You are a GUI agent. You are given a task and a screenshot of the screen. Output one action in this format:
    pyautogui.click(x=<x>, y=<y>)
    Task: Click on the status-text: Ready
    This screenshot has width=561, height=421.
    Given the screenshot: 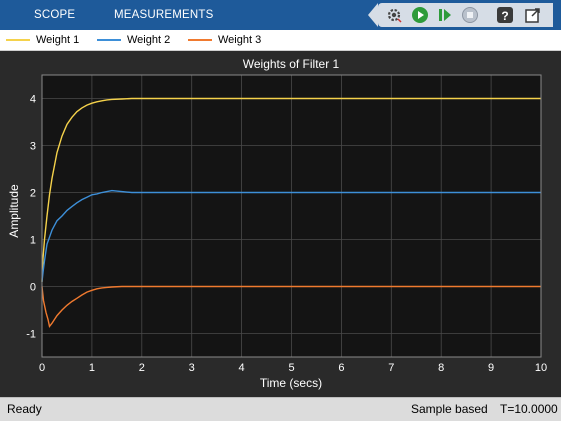 What is the action you would take?
    pyautogui.click(x=24, y=409)
    